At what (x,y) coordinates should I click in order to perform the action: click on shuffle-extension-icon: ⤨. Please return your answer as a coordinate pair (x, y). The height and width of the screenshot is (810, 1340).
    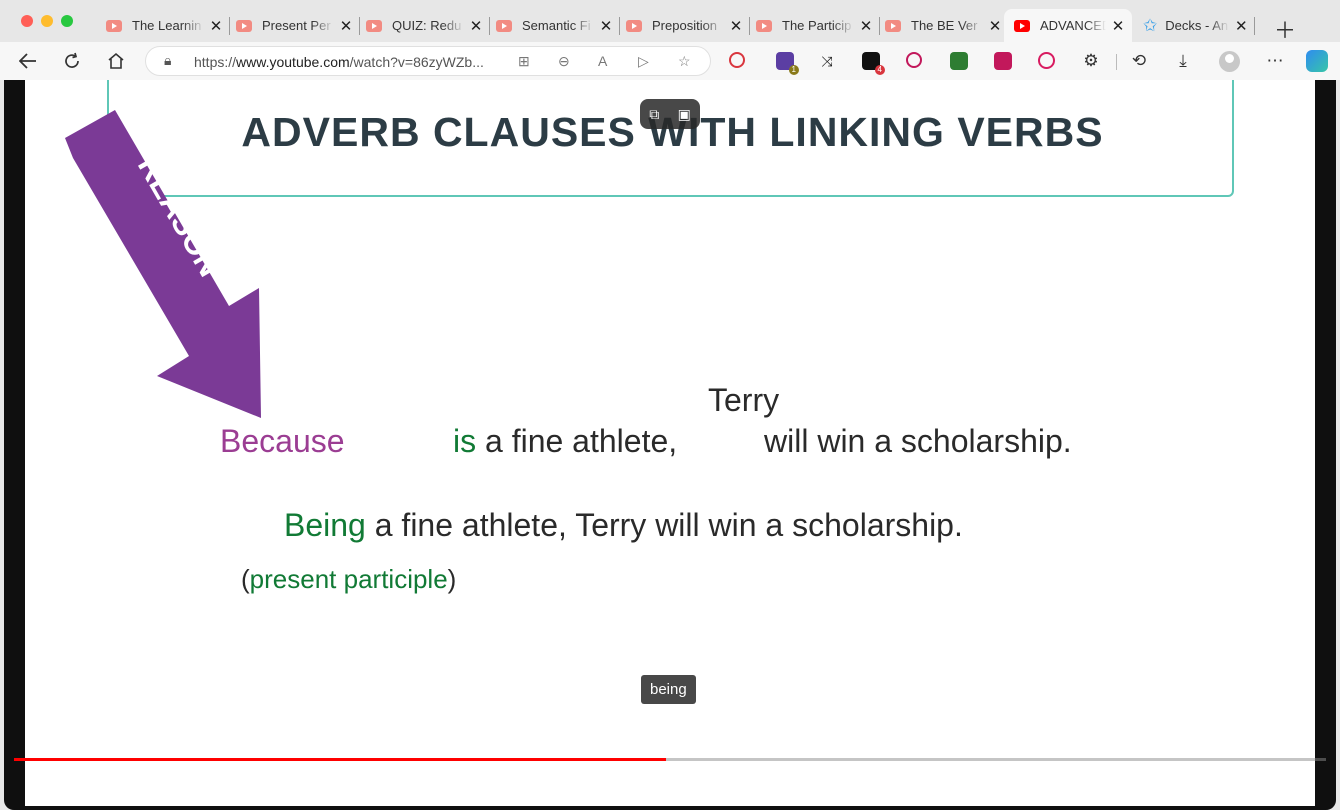
    Looking at the image, I should click on (827, 61).